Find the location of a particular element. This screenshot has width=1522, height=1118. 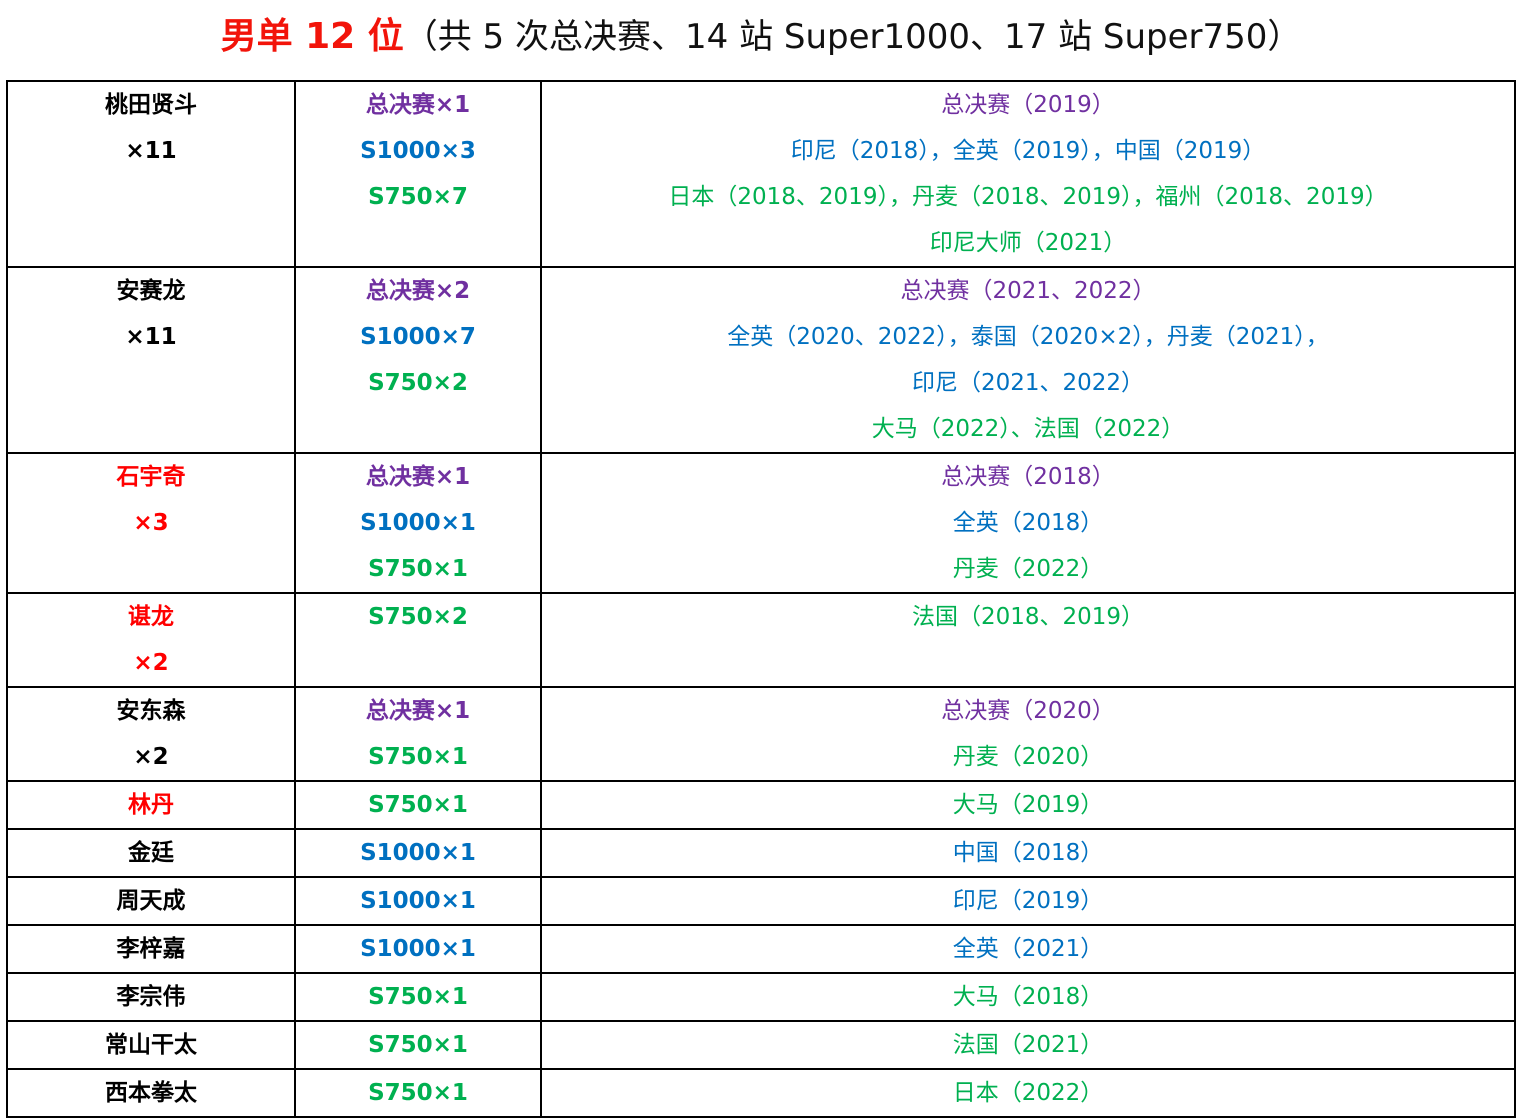

details-cell: 大马（2019） is located at coordinates (1028, 805).